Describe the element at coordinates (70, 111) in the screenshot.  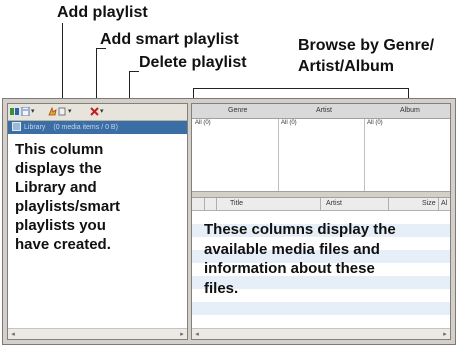
I see `add-smart-playlist-arrow-icon: ▾` at that location.